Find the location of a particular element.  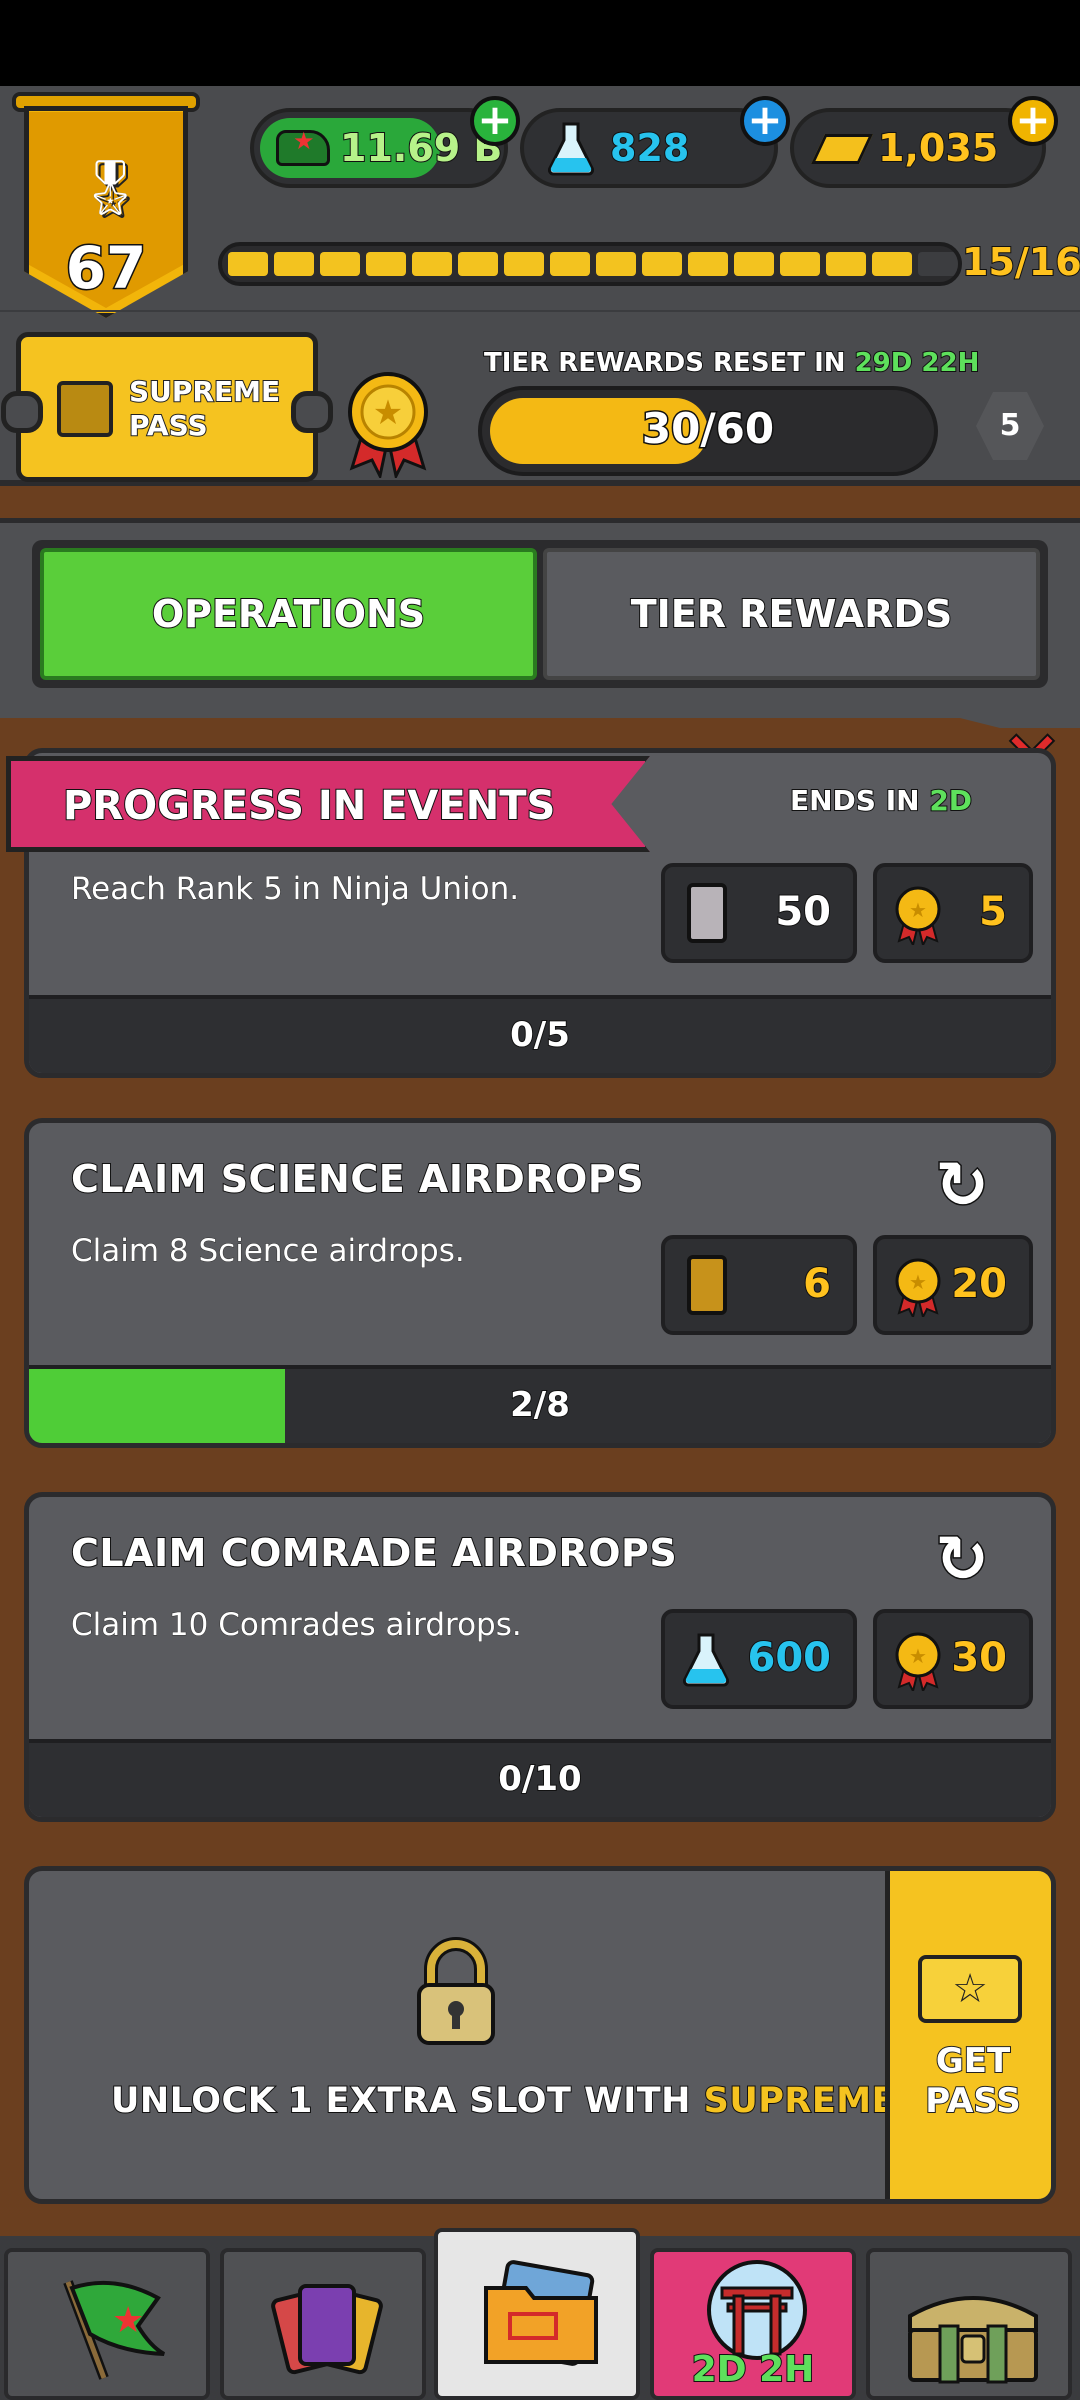

event-ends-timer: ENDS IN 2D is located at coordinates (881, 800).